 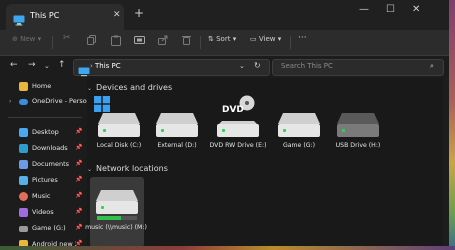 What do you see at coordinates (108, 66) in the screenshot?
I see `address-text: This PC` at bounding box center [108, 66].